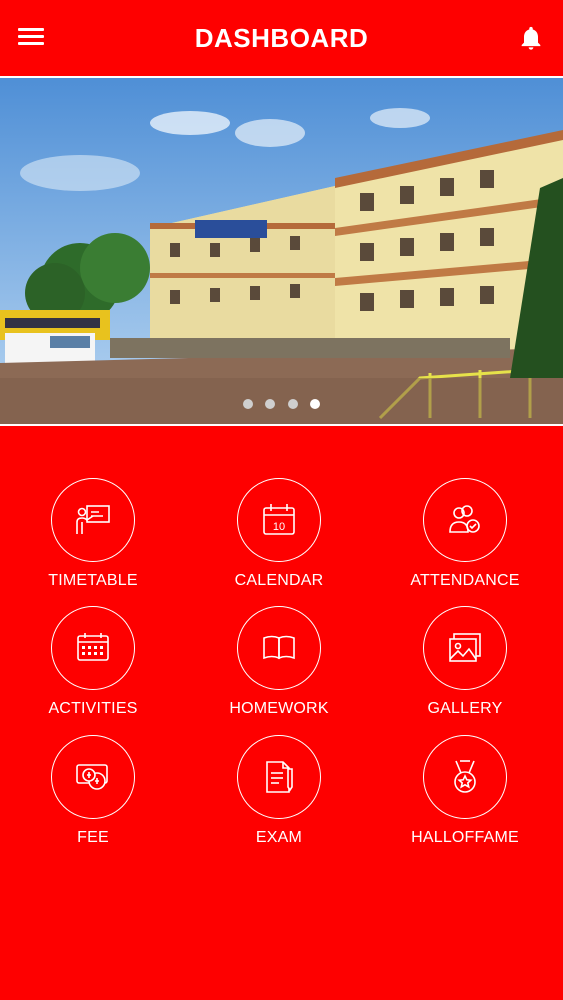 The height and width of the screenshot is (1000, 563). I want to click on tile-label: EXAM, so click(279, 837).